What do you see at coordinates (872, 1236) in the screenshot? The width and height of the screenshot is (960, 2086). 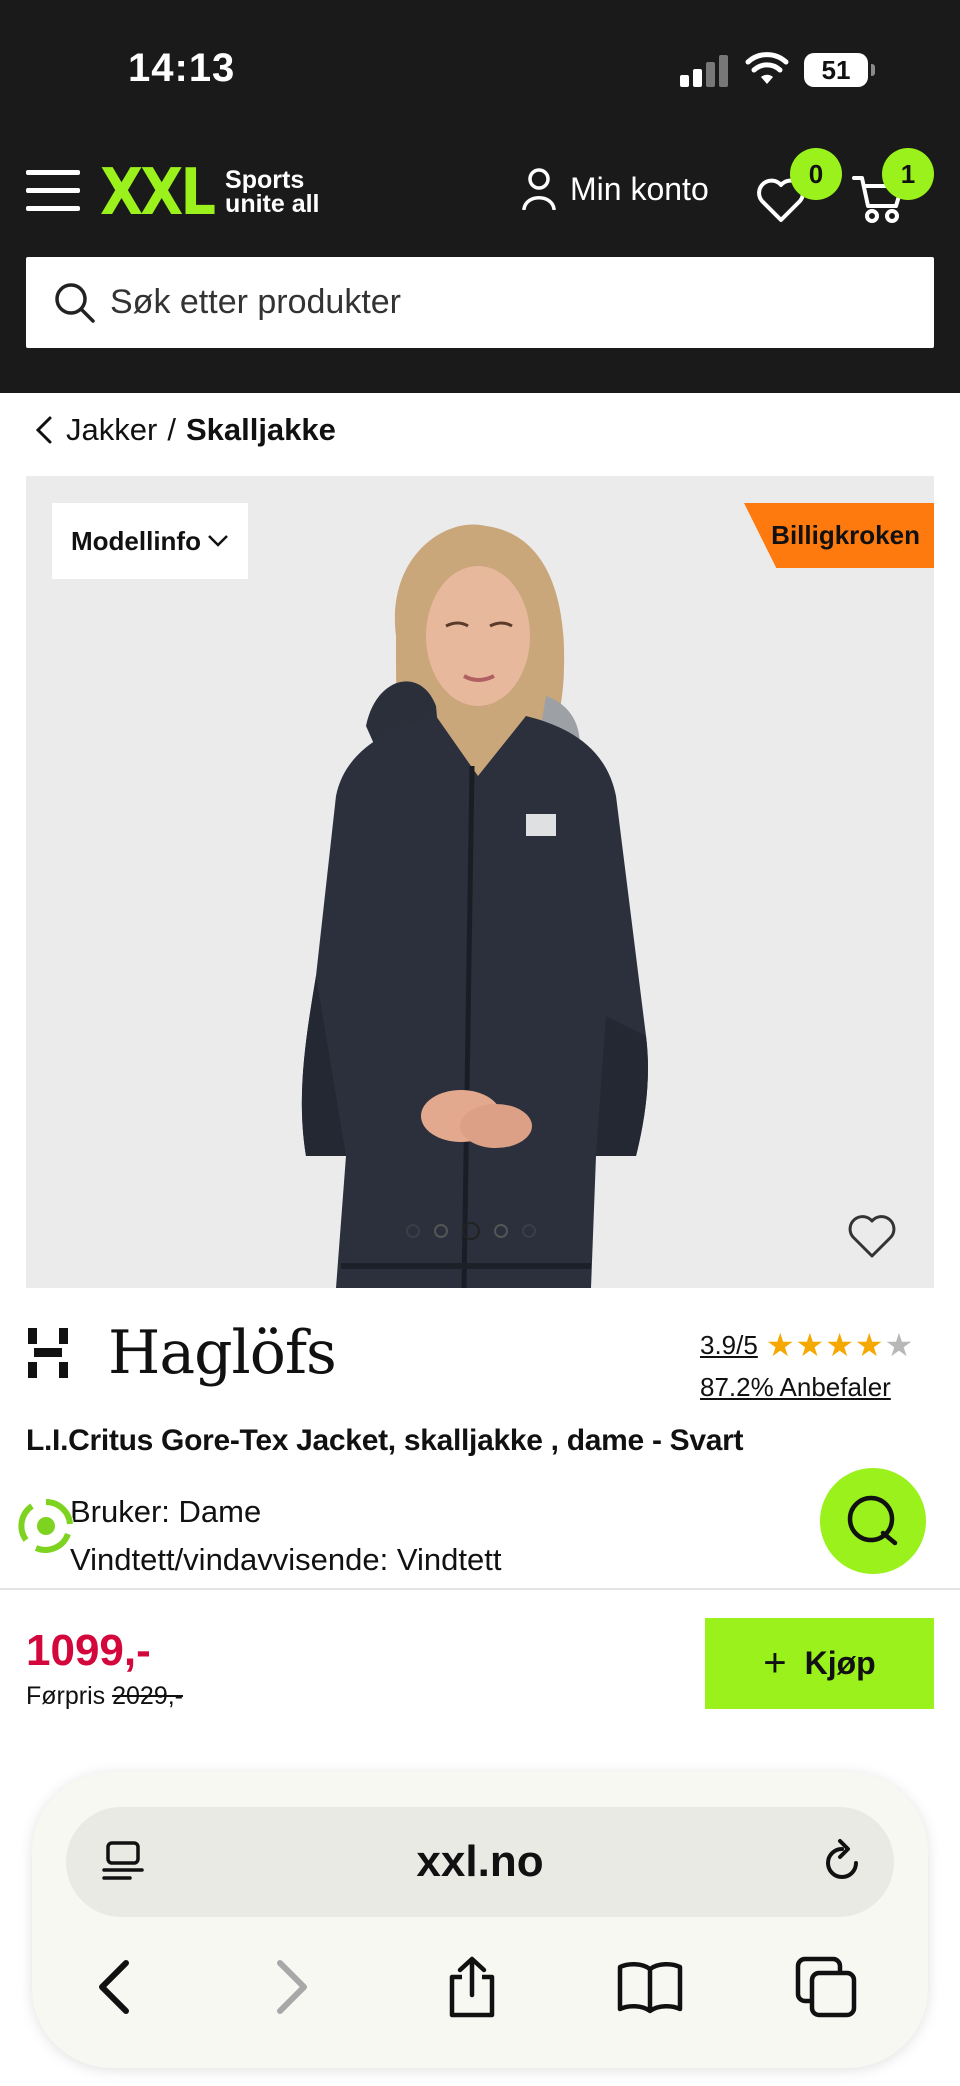 I see `add-to-favorites-heart-icon` at bounding box center [872, 1236].